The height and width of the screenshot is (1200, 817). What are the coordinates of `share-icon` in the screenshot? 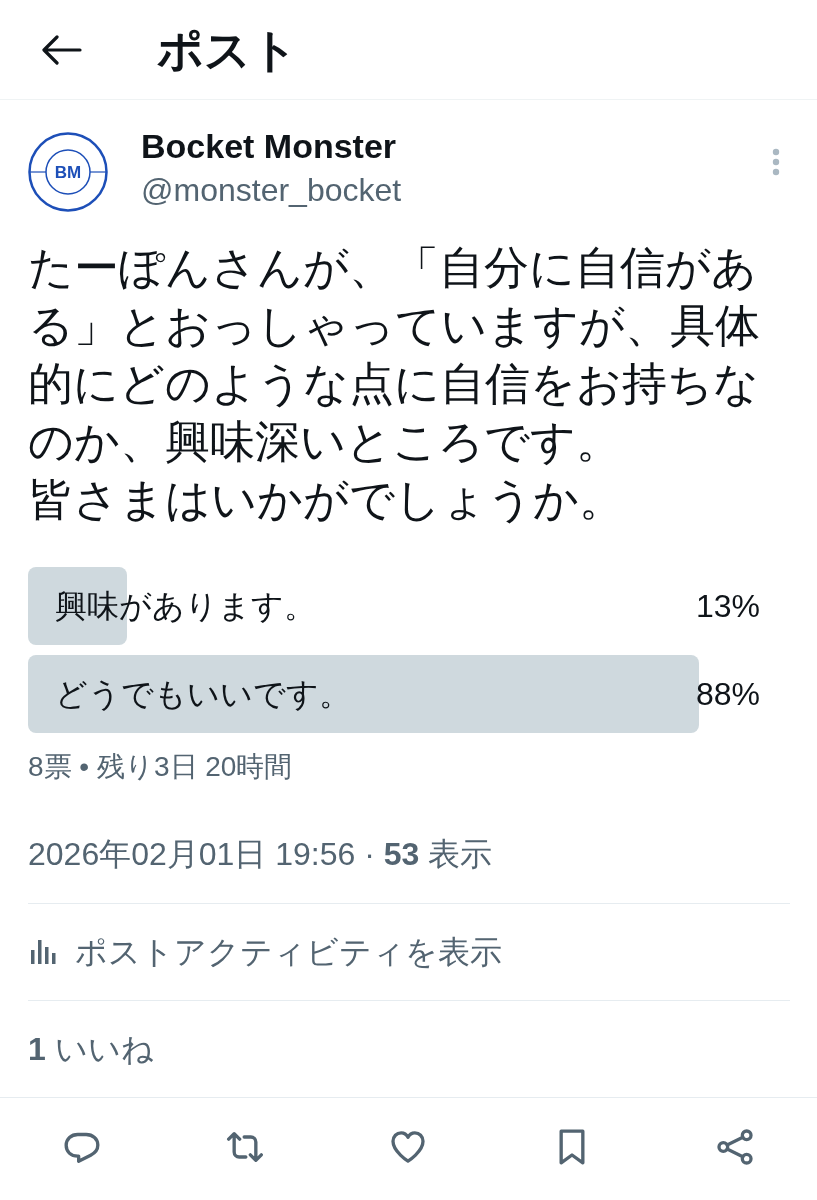 It's located at (735, 1147).